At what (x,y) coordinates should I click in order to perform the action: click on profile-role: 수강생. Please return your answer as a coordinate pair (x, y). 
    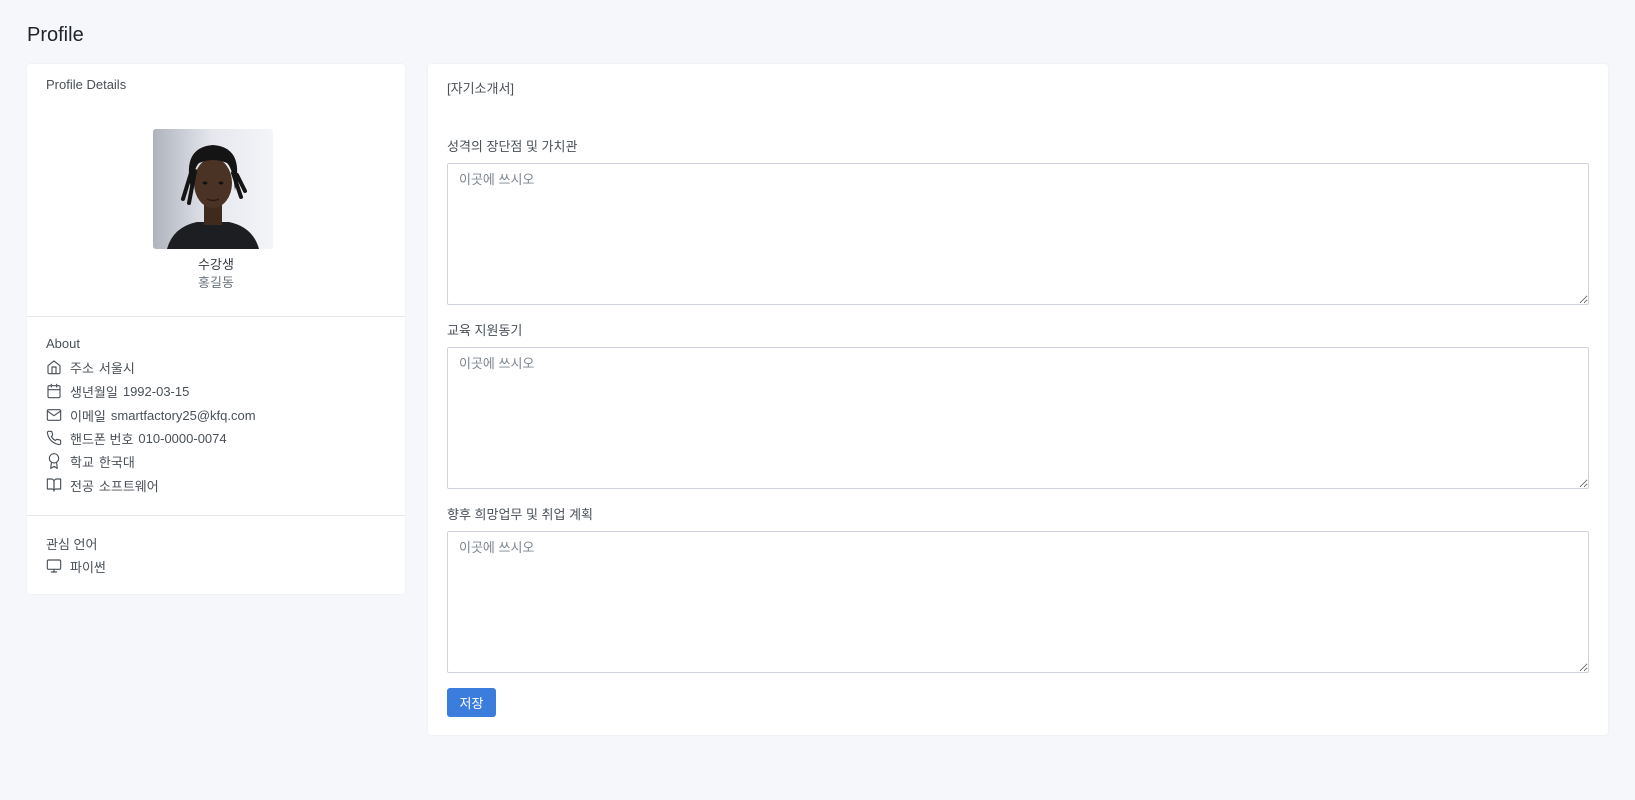
    Looking at the image, I should click on (216, 264).